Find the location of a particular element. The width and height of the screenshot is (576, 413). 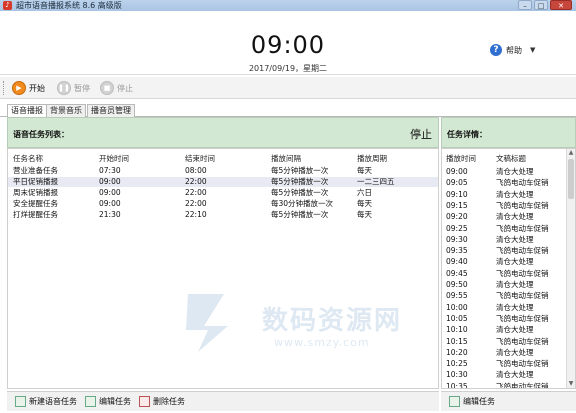

list-item: 09:30 清仓大处理 is located at coordinates (504, 239).